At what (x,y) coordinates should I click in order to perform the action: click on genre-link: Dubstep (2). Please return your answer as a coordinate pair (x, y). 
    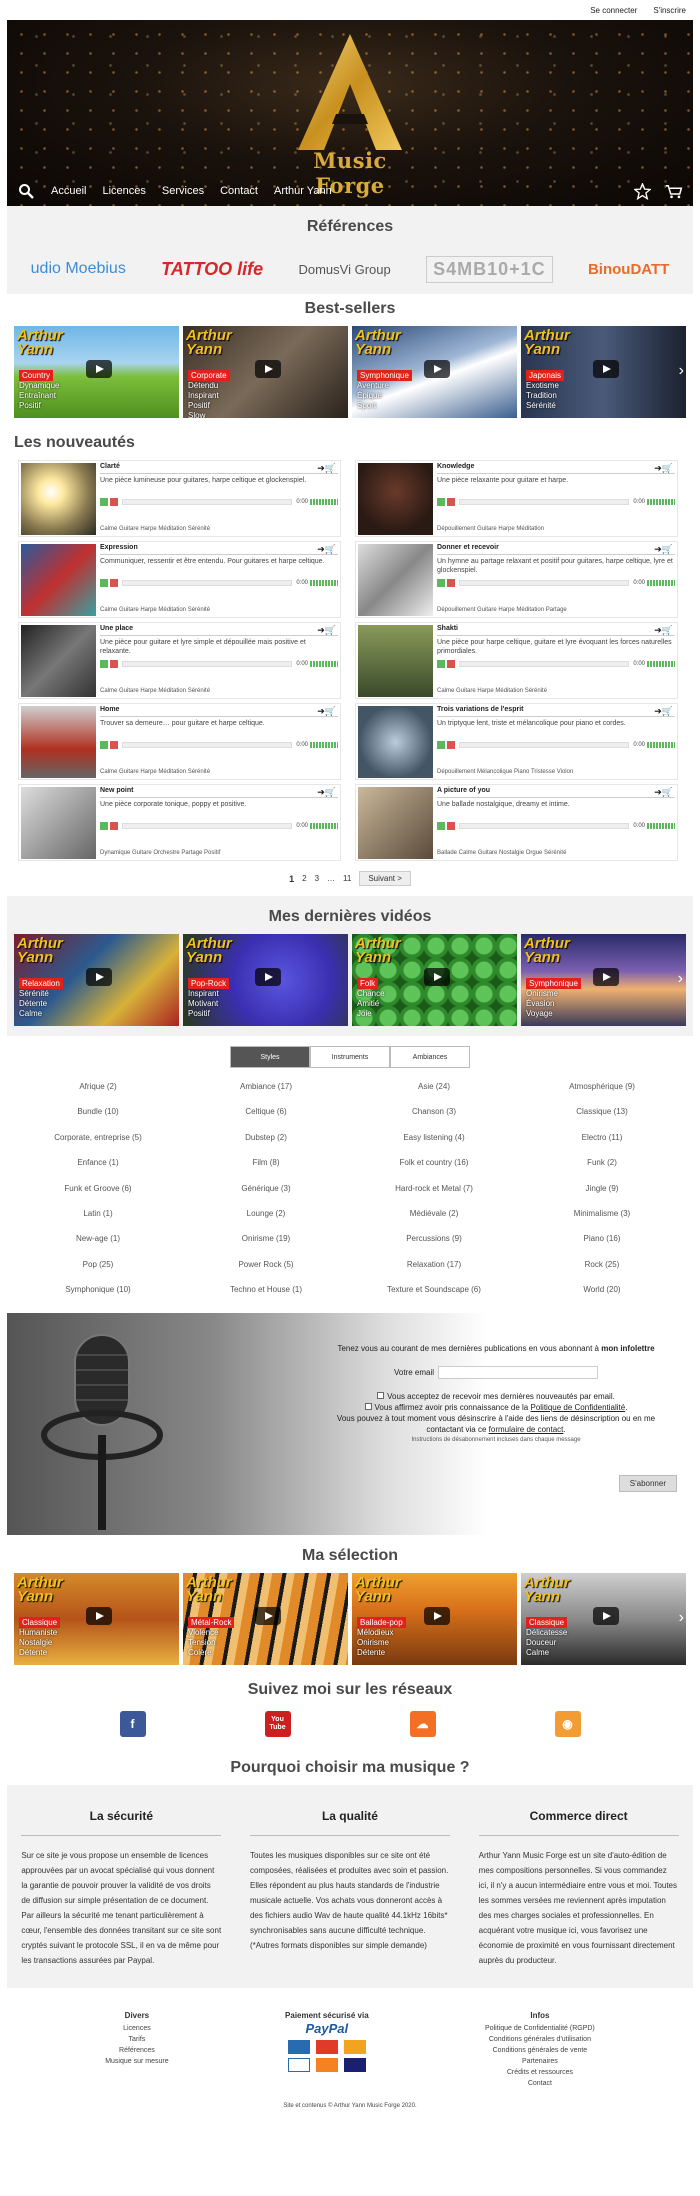
    Looking at the image, I should click on (266, 1137).